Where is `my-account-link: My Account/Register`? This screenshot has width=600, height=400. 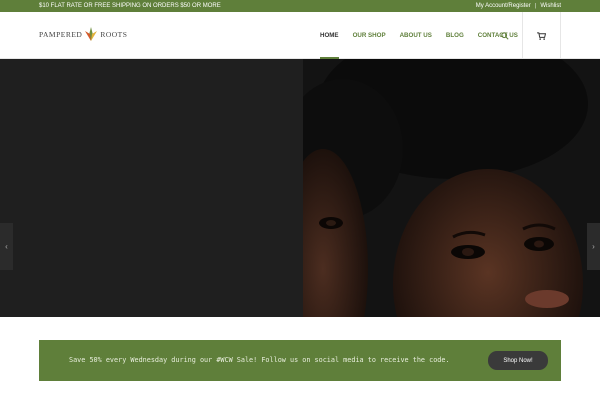
my-account-link: My Account/Register is located at coordinates (503, 6).